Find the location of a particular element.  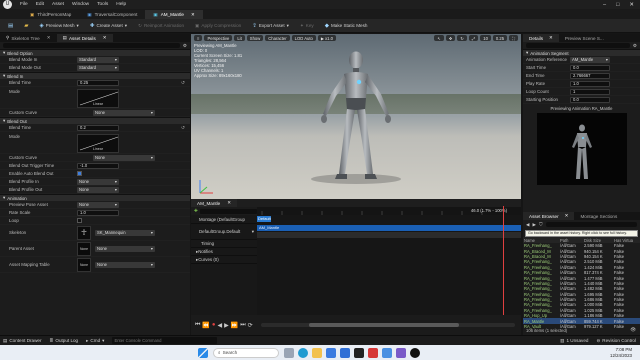

loop-checkbox is located at coordinates (79, 220).